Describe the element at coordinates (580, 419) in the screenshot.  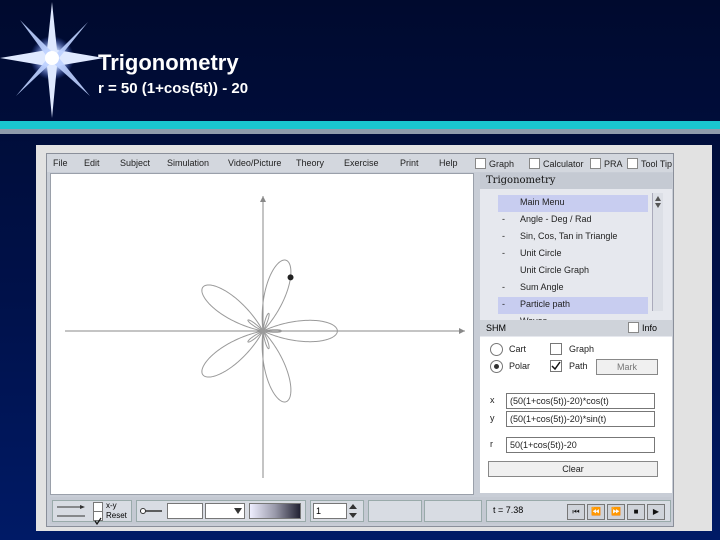
I see `y-expression-field: (50(1+cos(5t))-20)*sin(t)` at that location.